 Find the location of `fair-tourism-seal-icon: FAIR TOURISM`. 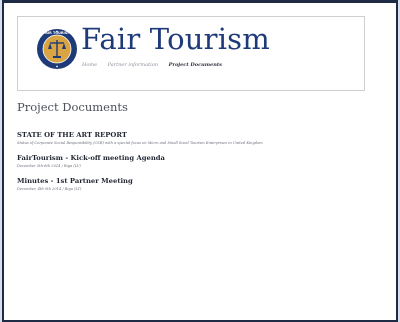

fair-tourism-seal-icon: FAIR TOURISM is located at coordinates (57, 49).